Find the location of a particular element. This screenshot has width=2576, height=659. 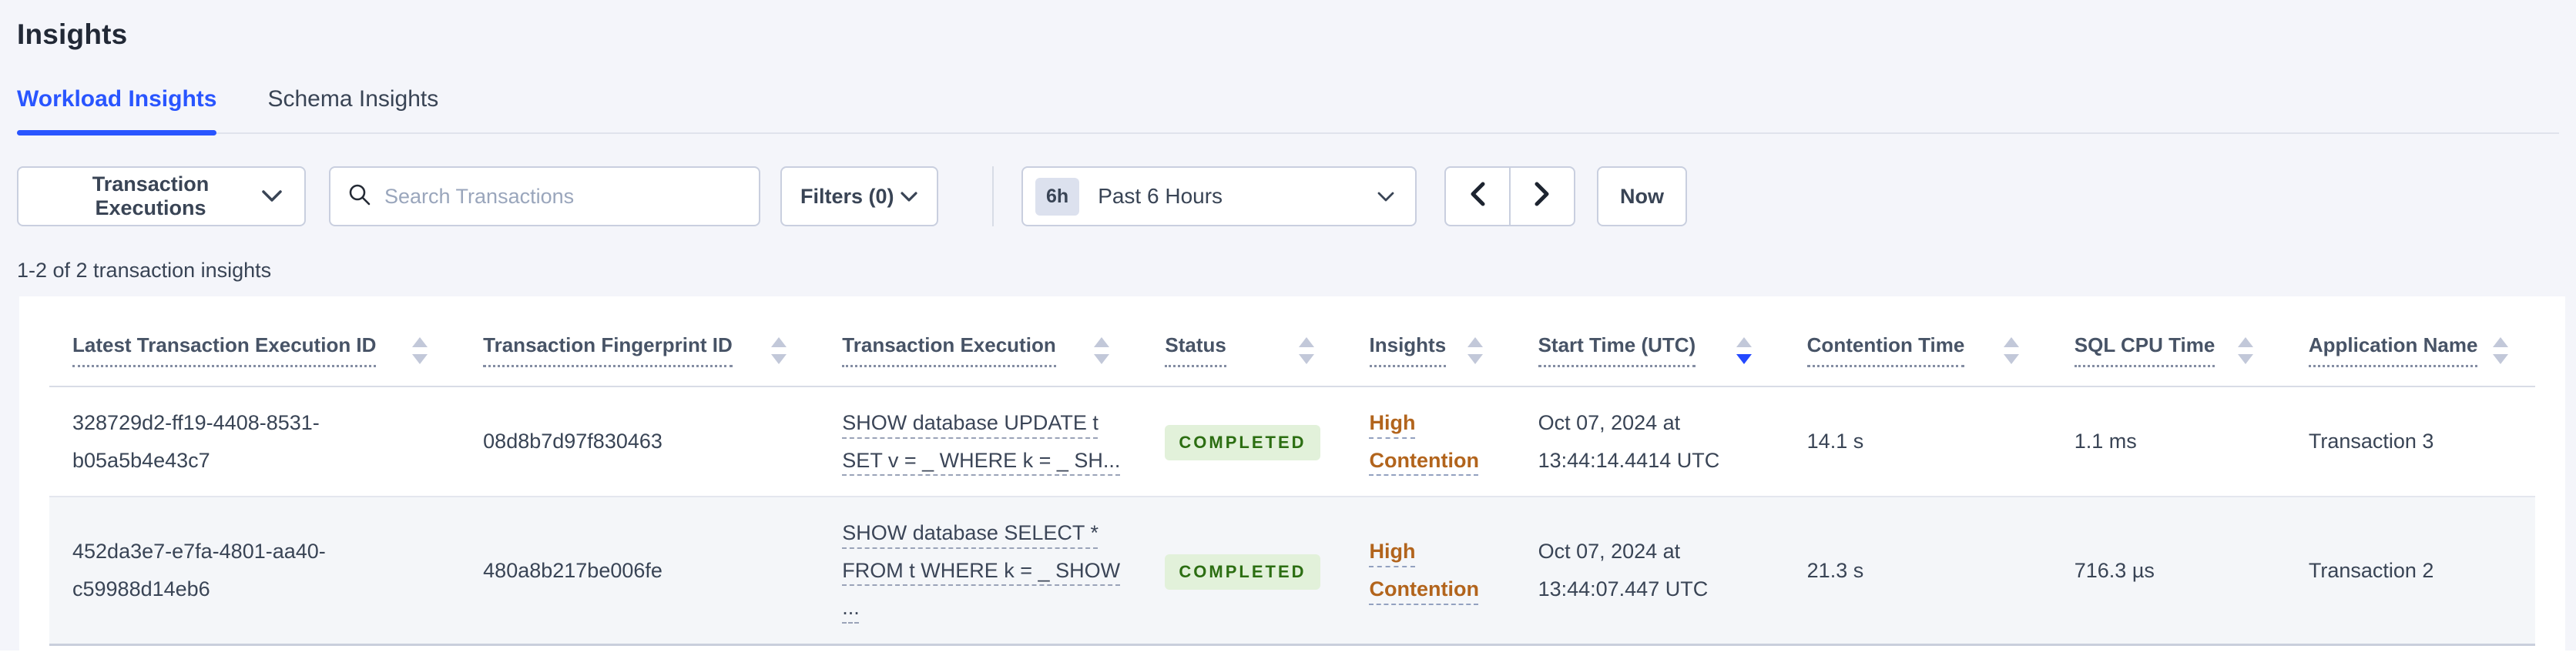

chevron-right-icon is located at coordinates (1542, 196).